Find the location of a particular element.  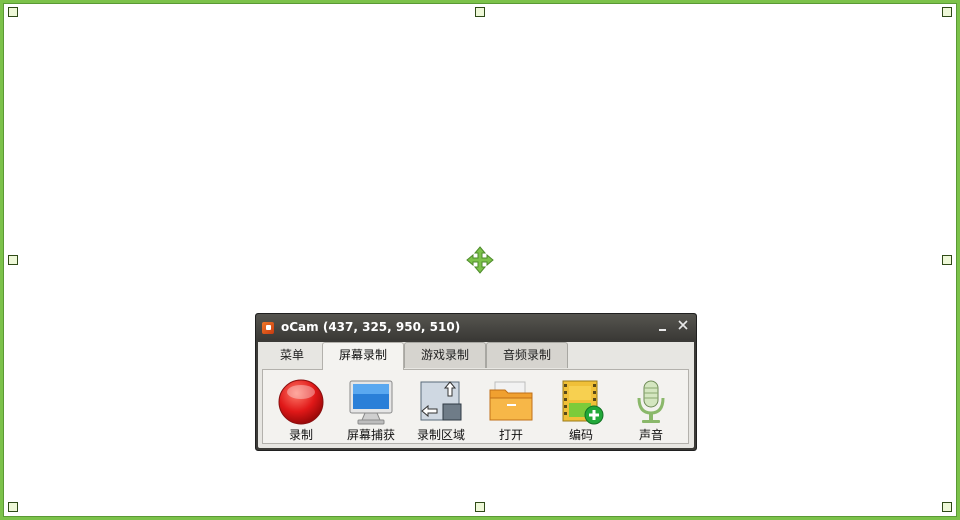

toolbar-panel: 录制 屏幕捕获 录制区域 打开 编码 声音 is located at coordinates (475, 406).